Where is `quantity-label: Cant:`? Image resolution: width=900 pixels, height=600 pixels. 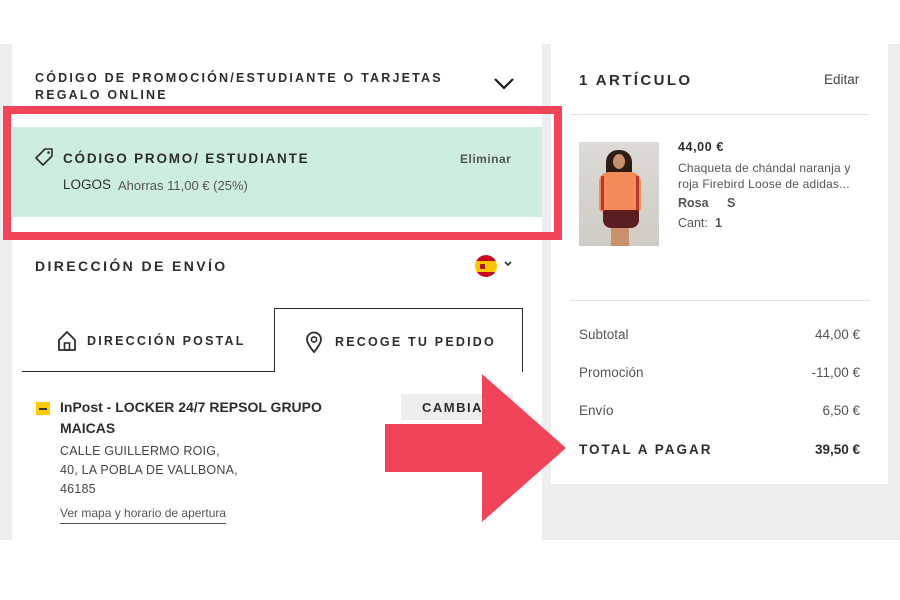 quantity-label: Cant: is located at coordinates (693, 223).